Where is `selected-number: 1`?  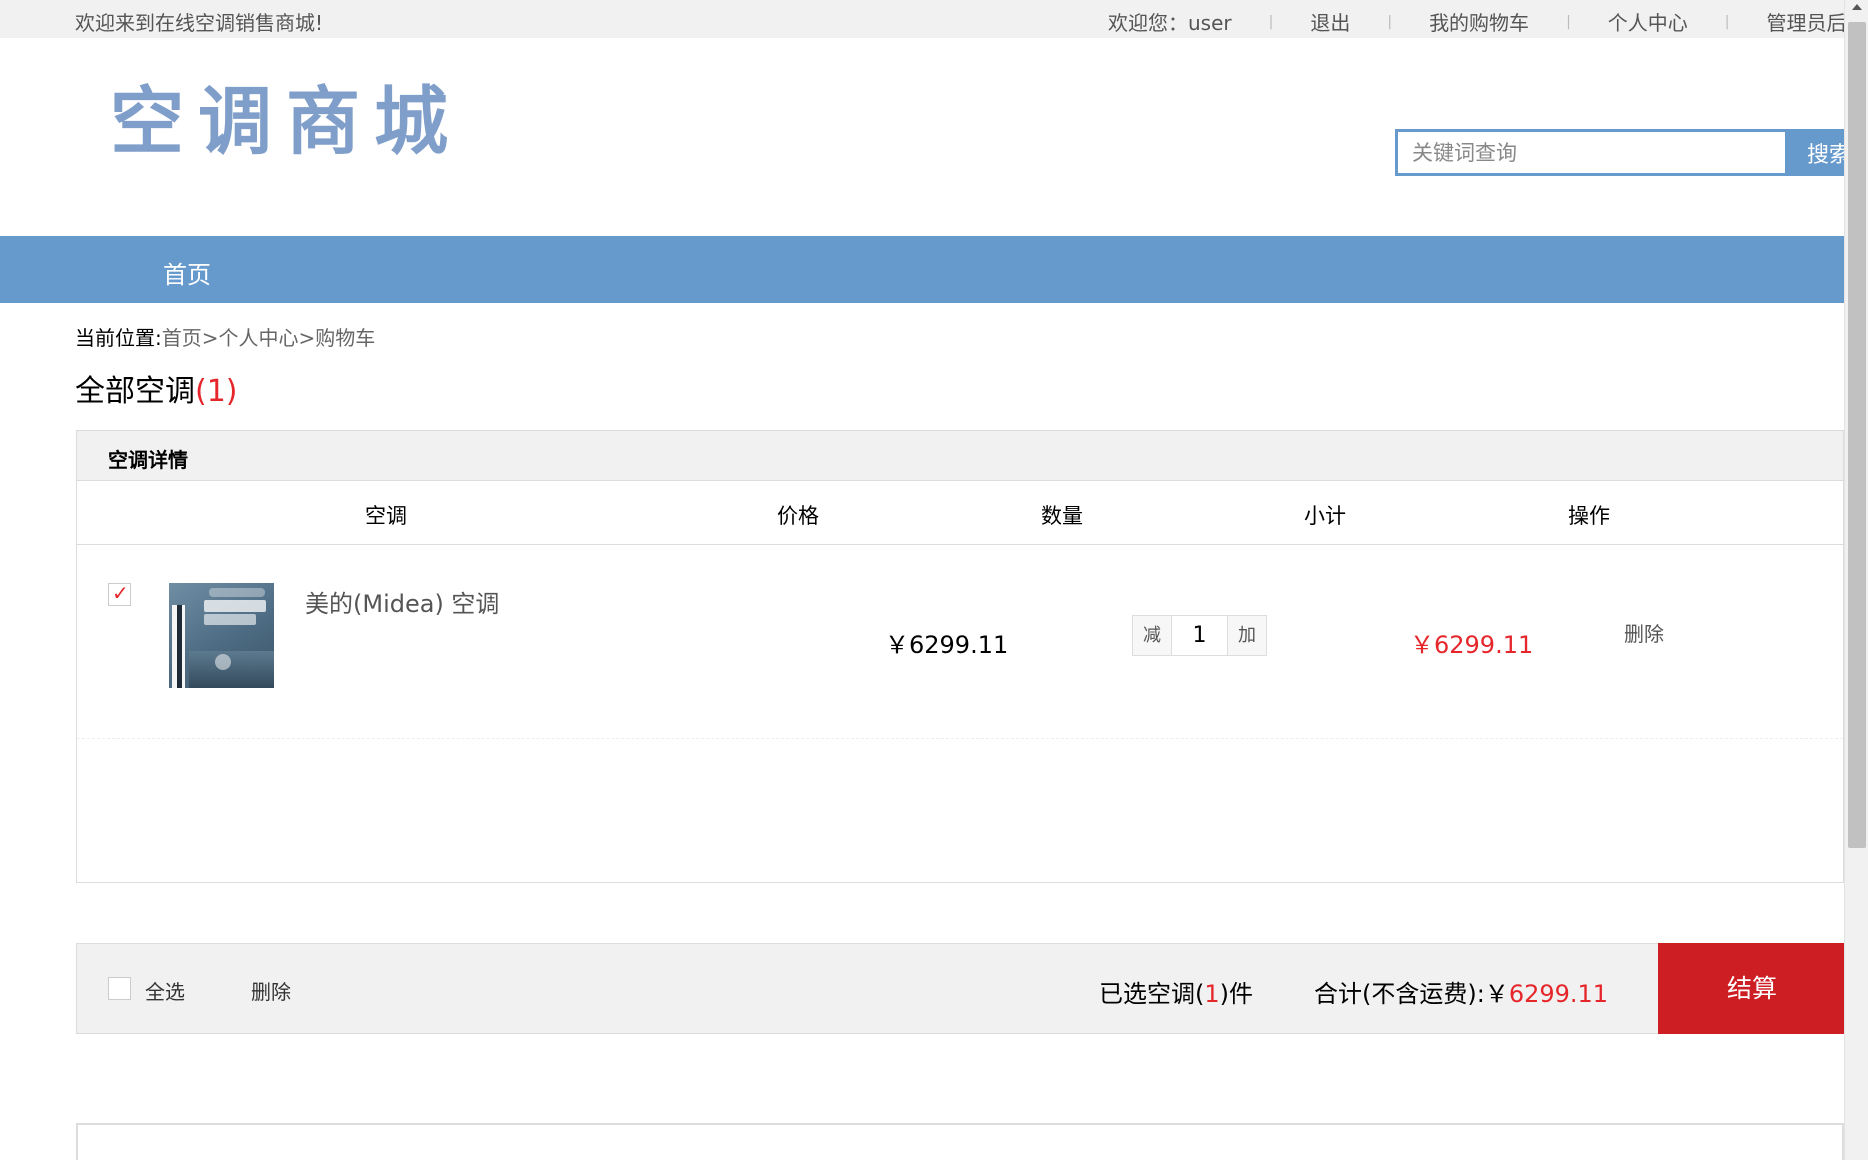 selected-number: 1 is located at coordinates (1212, 994).